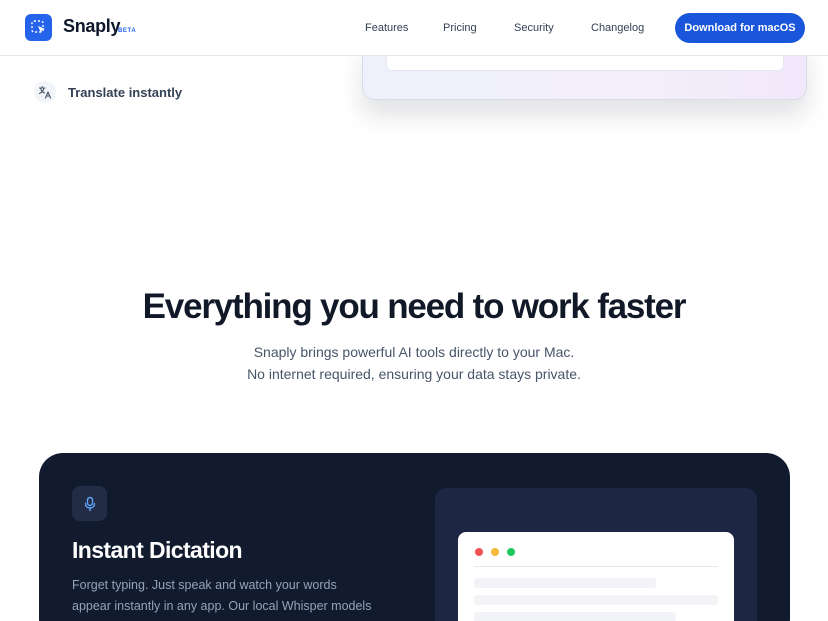 The image size is (828, 621). I want to click on translate-icon, so click(45, 92).